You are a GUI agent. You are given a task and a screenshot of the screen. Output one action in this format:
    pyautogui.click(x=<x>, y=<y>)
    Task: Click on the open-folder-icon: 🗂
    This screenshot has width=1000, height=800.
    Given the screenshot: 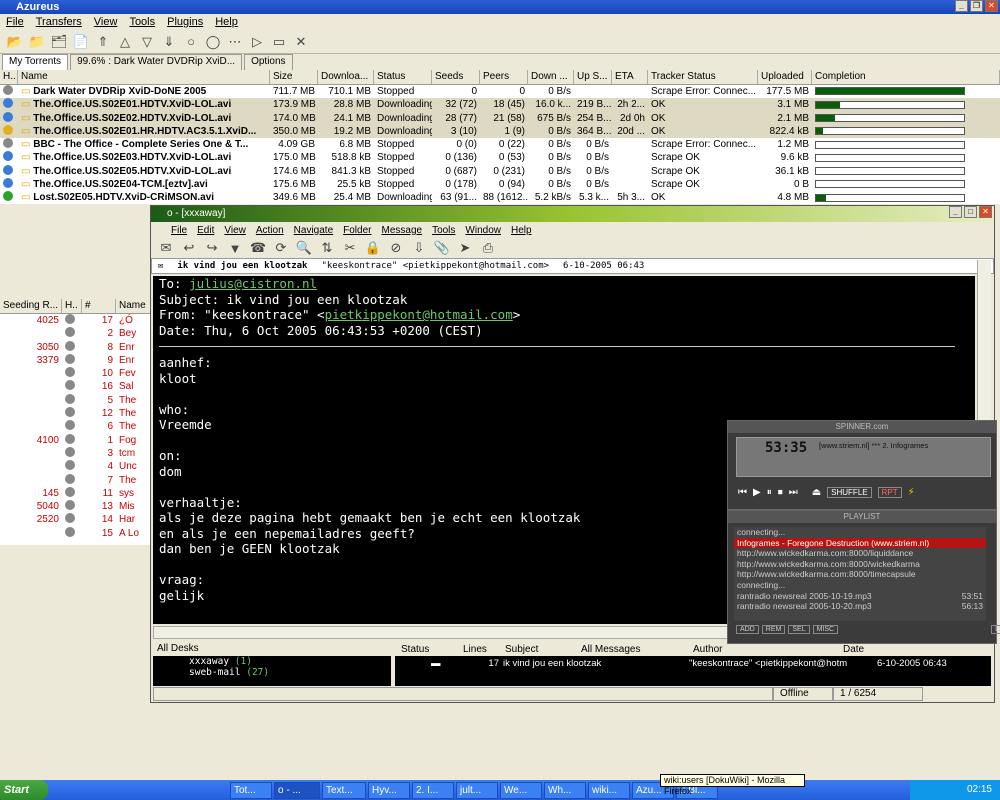 What is the action you would take?
    pyautogui.click(x=59, y=42)
    